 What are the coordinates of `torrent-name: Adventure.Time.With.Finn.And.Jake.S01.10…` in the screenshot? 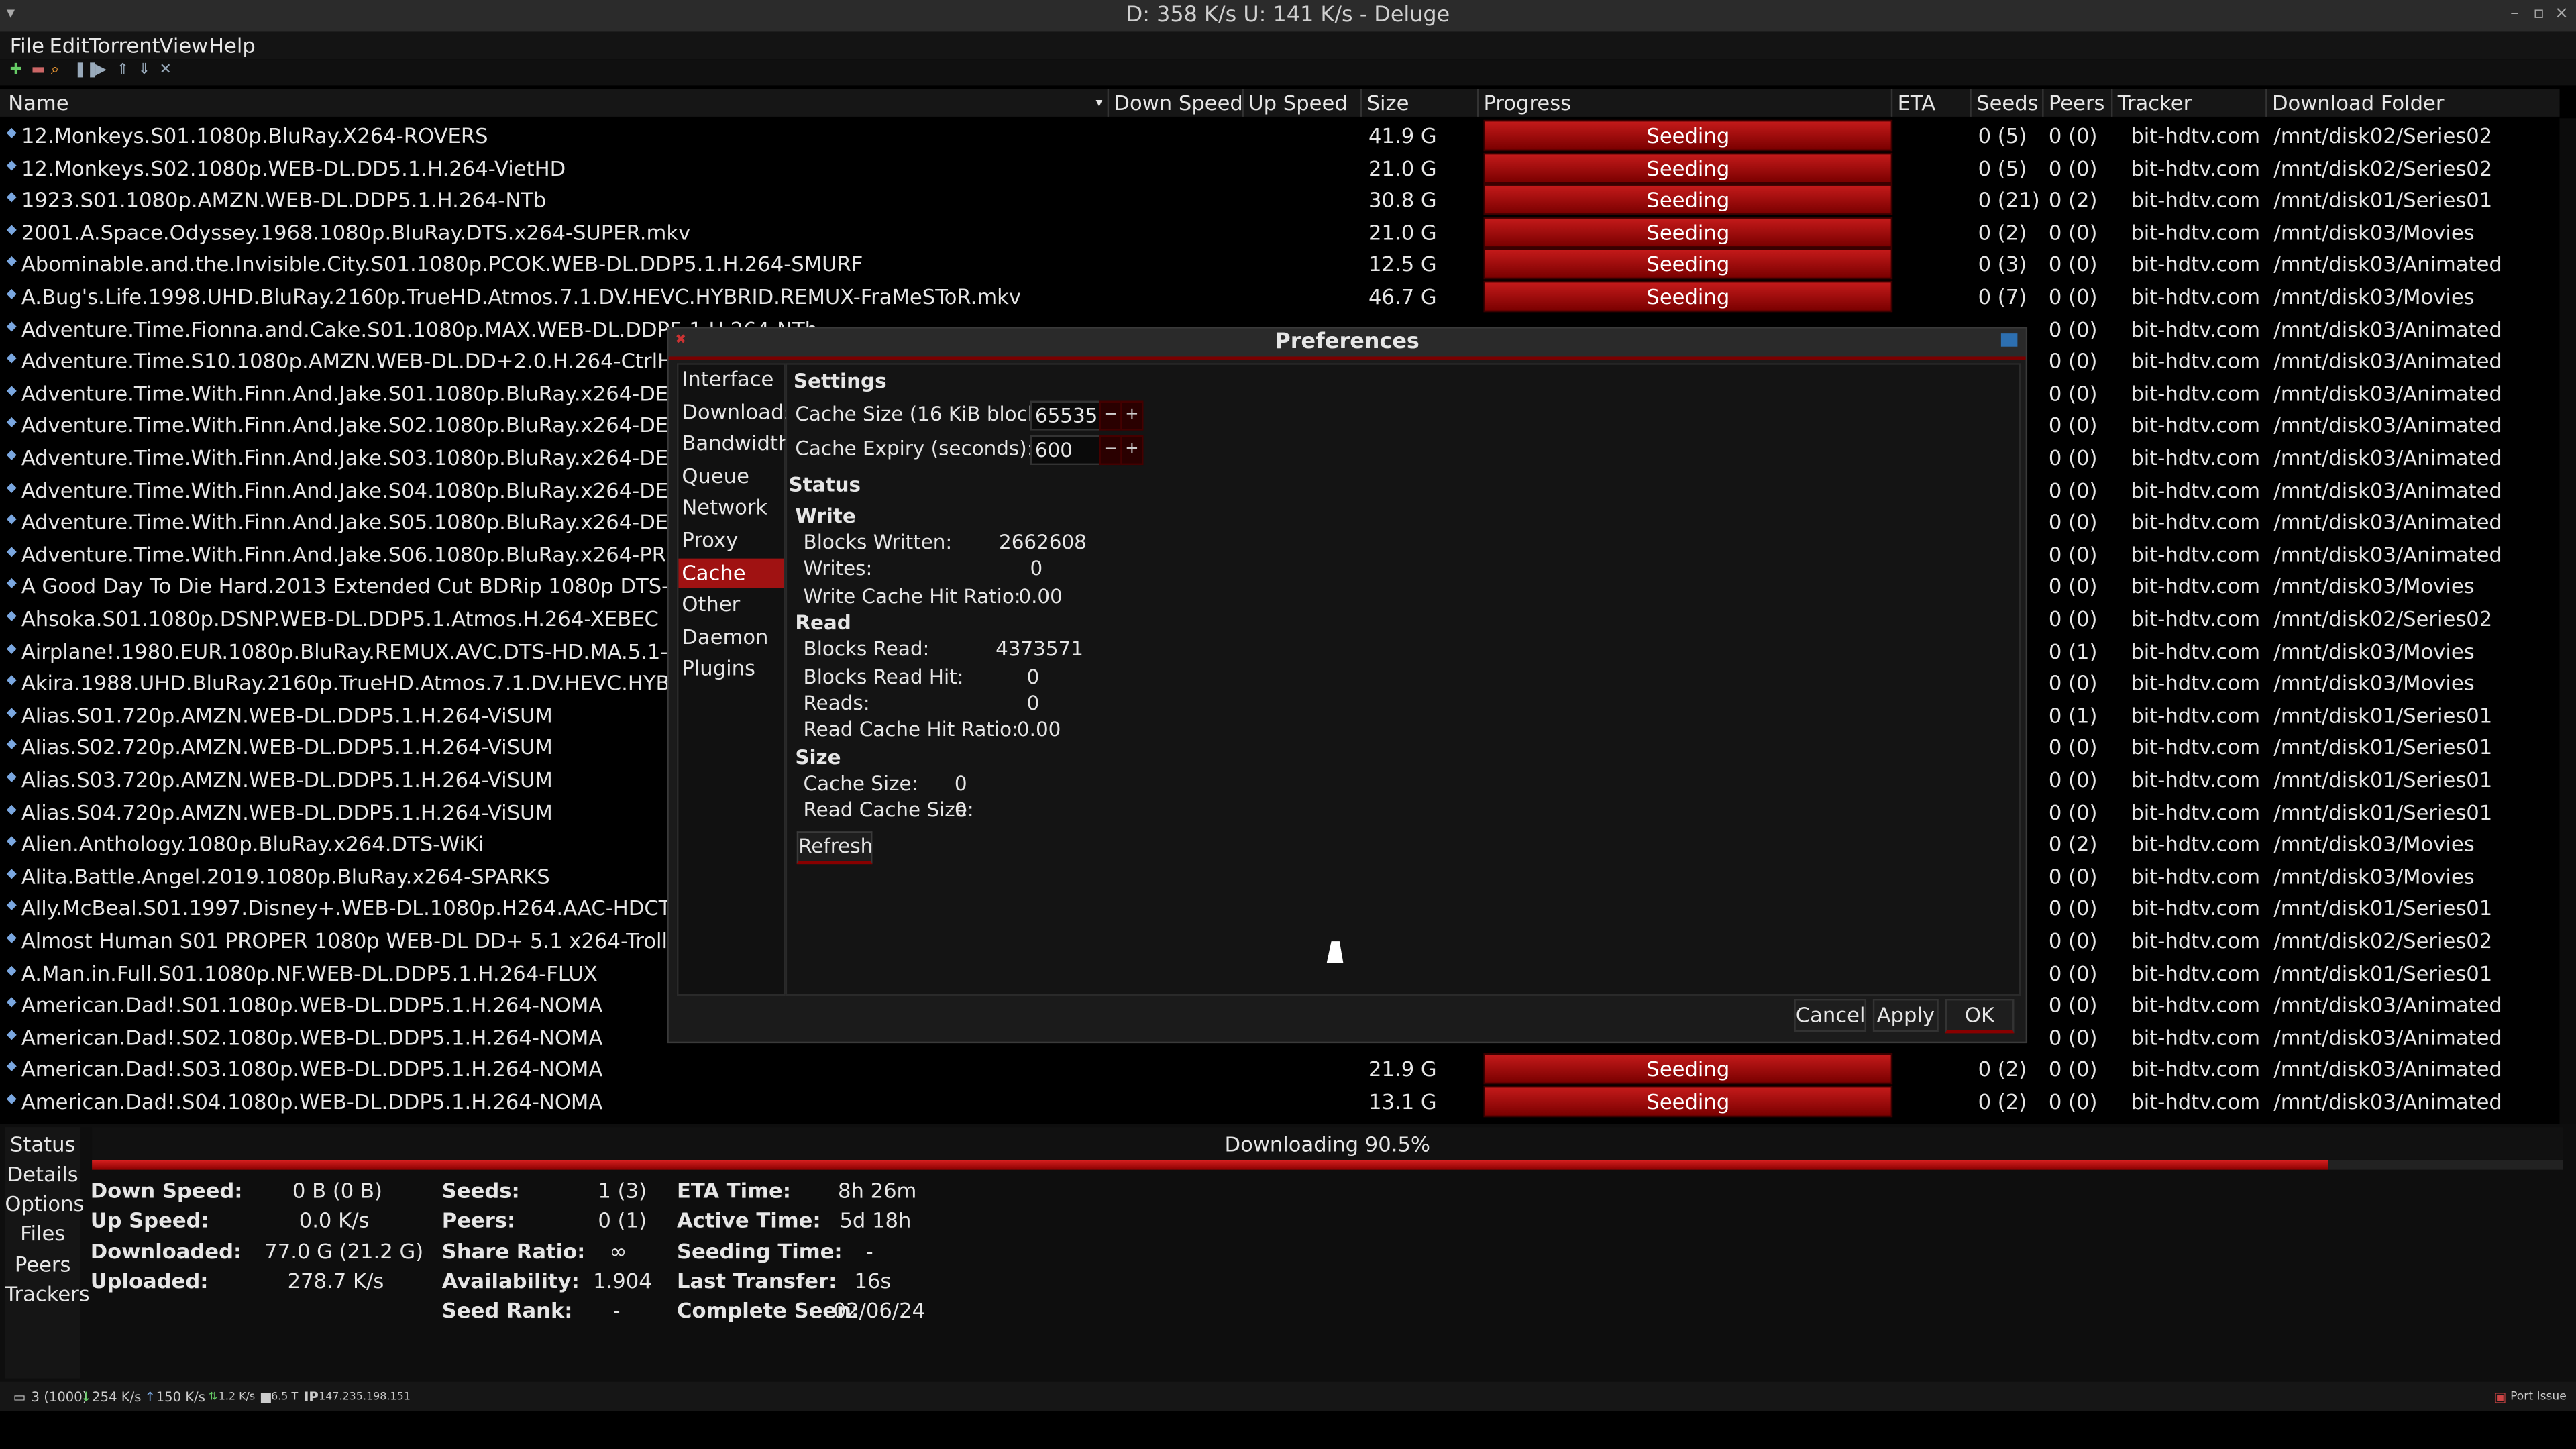 It's located at (371, 393).